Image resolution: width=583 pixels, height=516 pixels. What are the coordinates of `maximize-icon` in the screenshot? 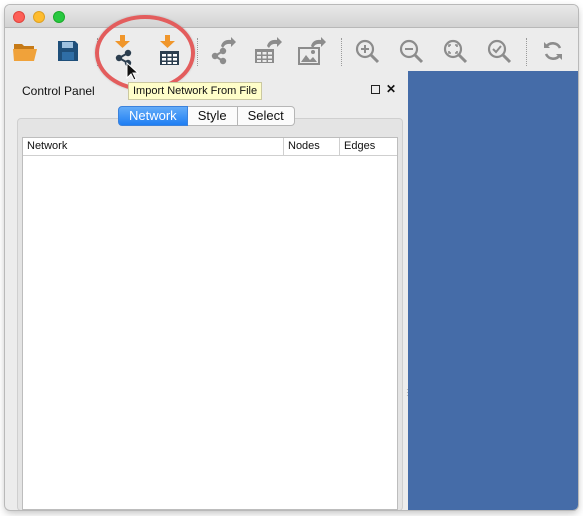 It's located at (375, 89).